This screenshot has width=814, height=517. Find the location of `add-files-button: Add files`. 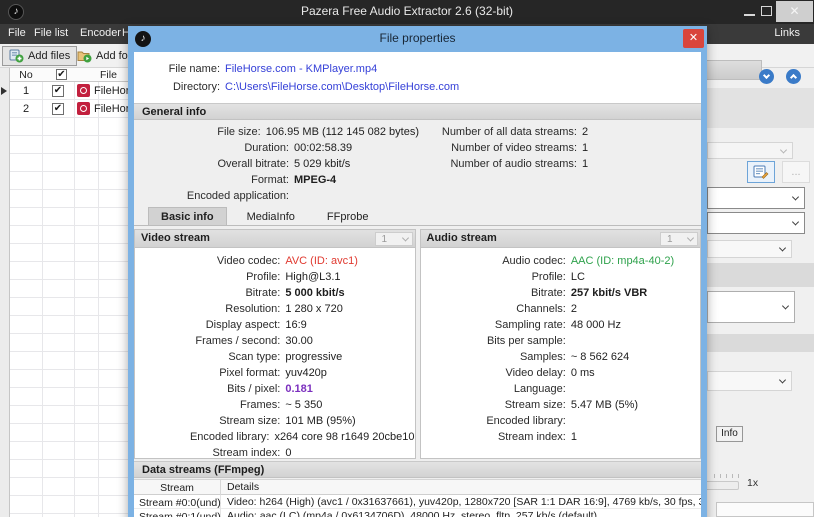

add-files-button: Add files is located at coordinates (40, 56).